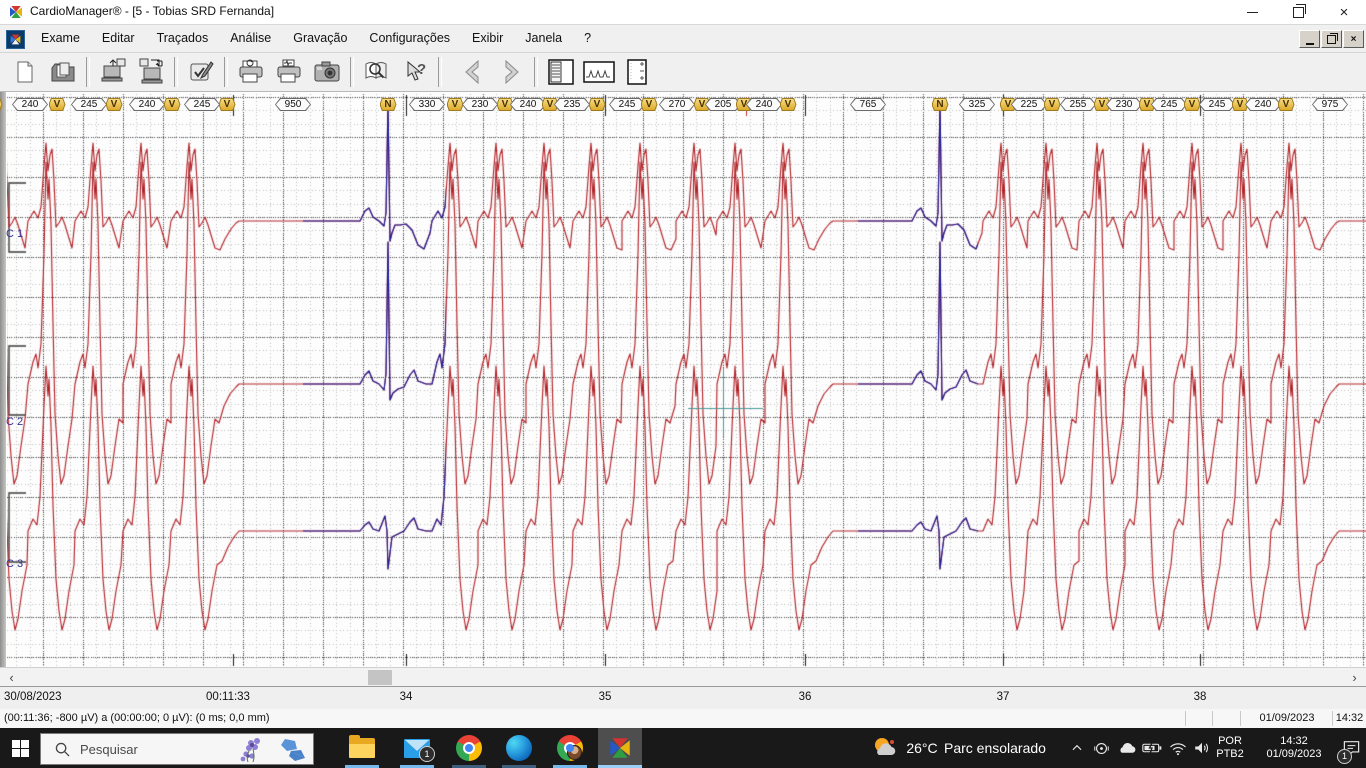 Image resolution: width=1366 pixels, height=768 pixels. What do you see at coordinates (1077, 748) in the screenshot?
I see `tray-chevron-up-icon` at bounding box center [1077, 748].